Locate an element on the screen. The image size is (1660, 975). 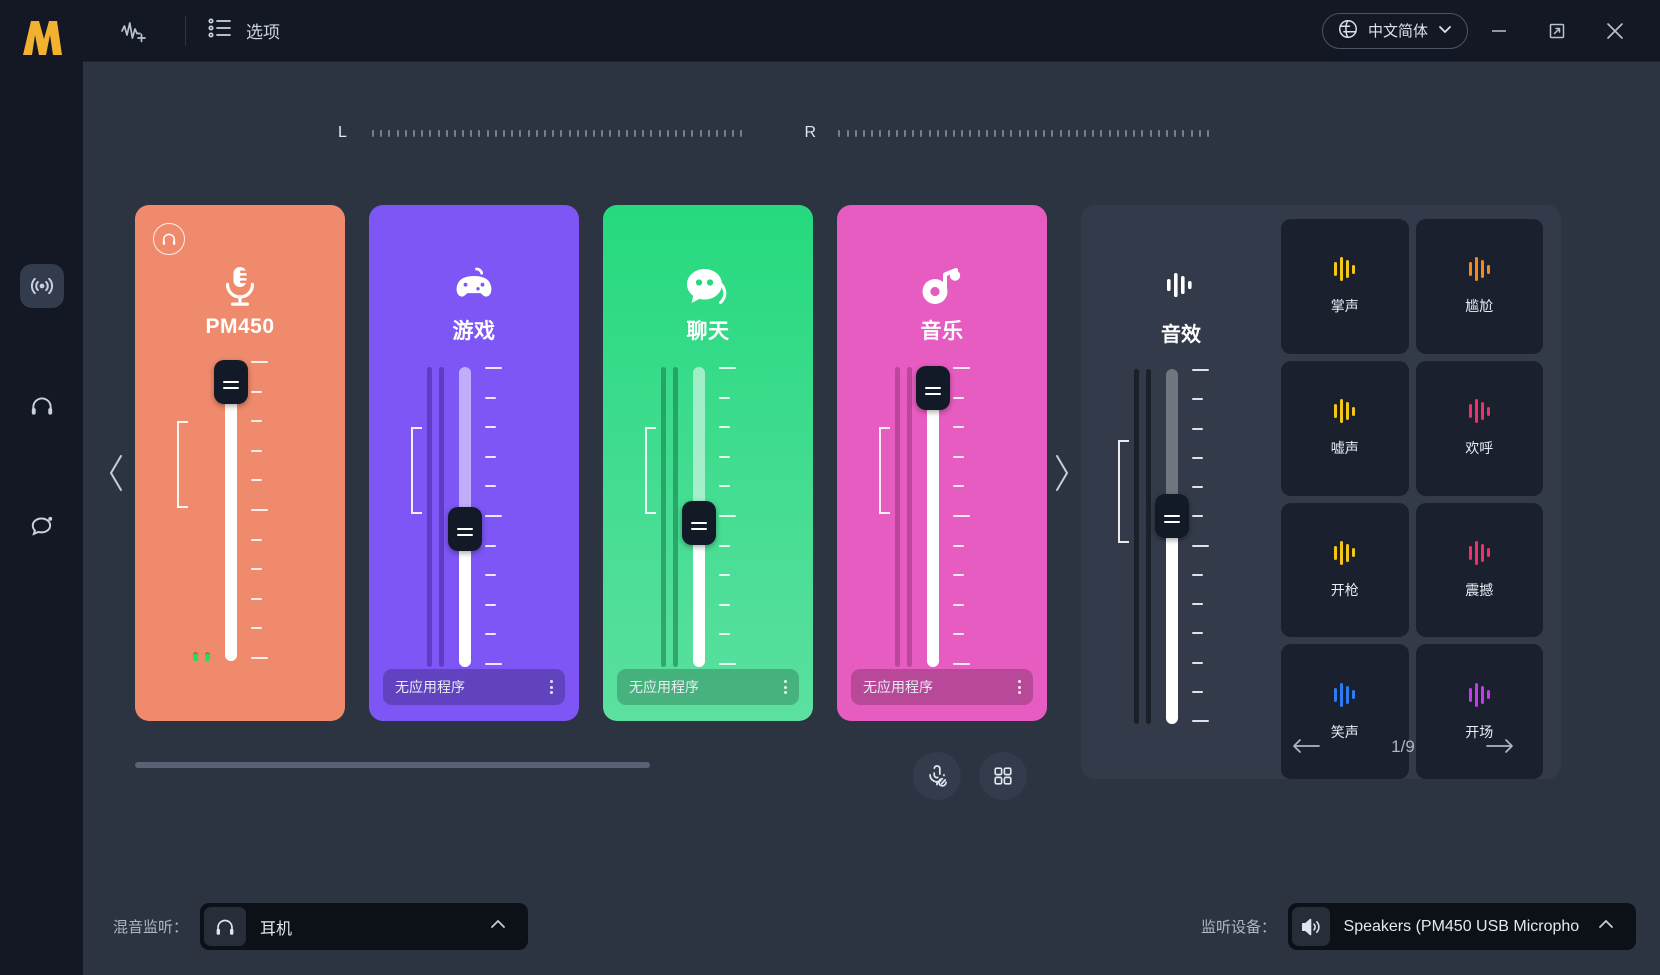
vu-peak-indicator is located at coordinates (207, 657).